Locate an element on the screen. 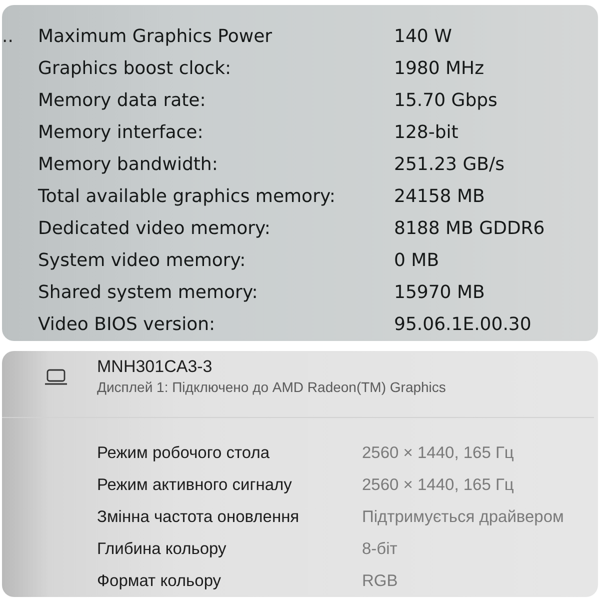 The image size is (600, 600). property-value: 24158 MB is located at coordinates (440, 197).